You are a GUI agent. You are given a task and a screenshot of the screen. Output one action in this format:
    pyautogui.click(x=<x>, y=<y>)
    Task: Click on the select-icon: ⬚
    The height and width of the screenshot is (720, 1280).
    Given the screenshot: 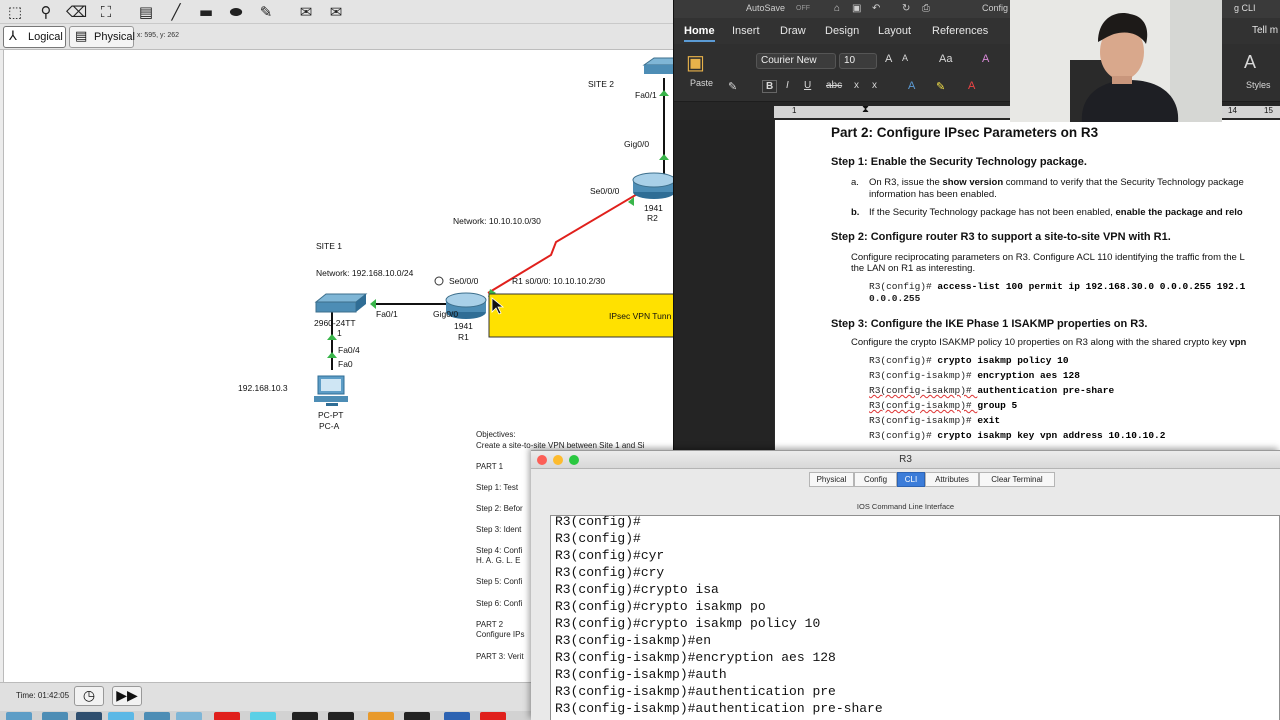 What is the action you would take?
    pyautogui.click(x=15, y=12)
    